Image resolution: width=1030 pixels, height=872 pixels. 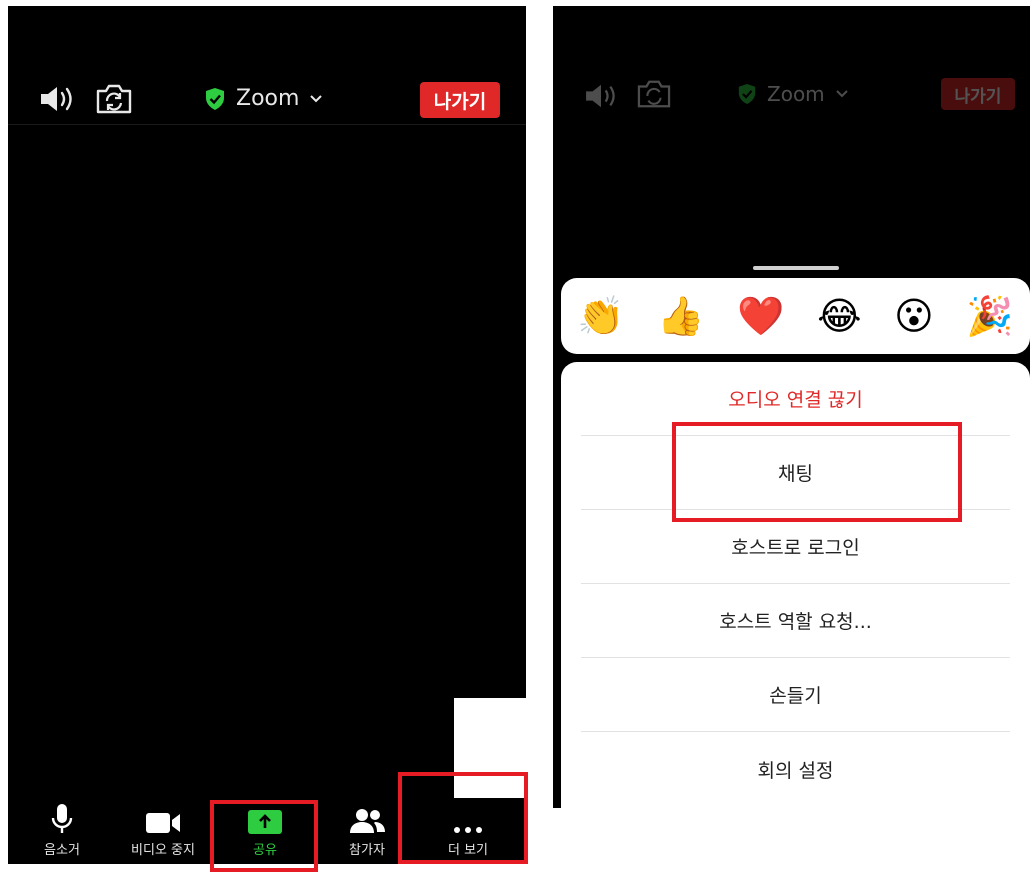 I want to click on meeting-header: Zoom 나가기, so click(x=267, y=65).